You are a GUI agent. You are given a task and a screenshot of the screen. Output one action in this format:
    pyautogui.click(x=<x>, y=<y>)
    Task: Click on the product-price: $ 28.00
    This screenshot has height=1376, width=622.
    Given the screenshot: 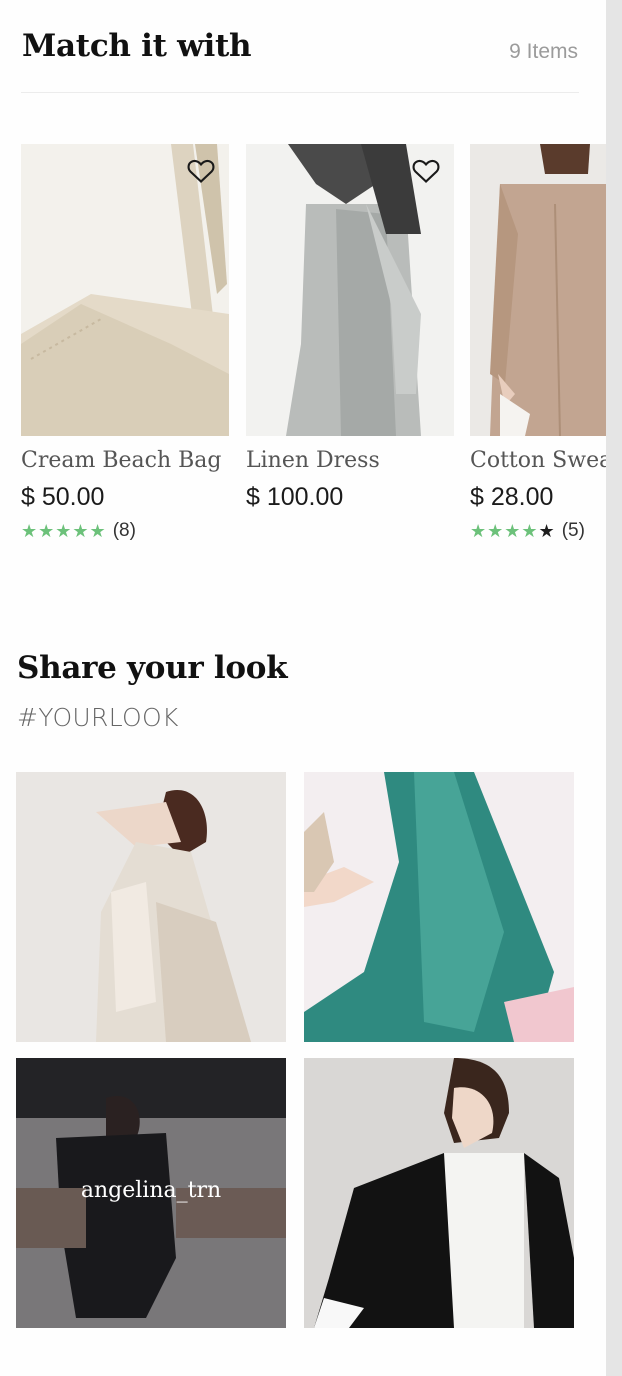 What is the action you would take?
    pyautogui.click(x=512, y=497)
    